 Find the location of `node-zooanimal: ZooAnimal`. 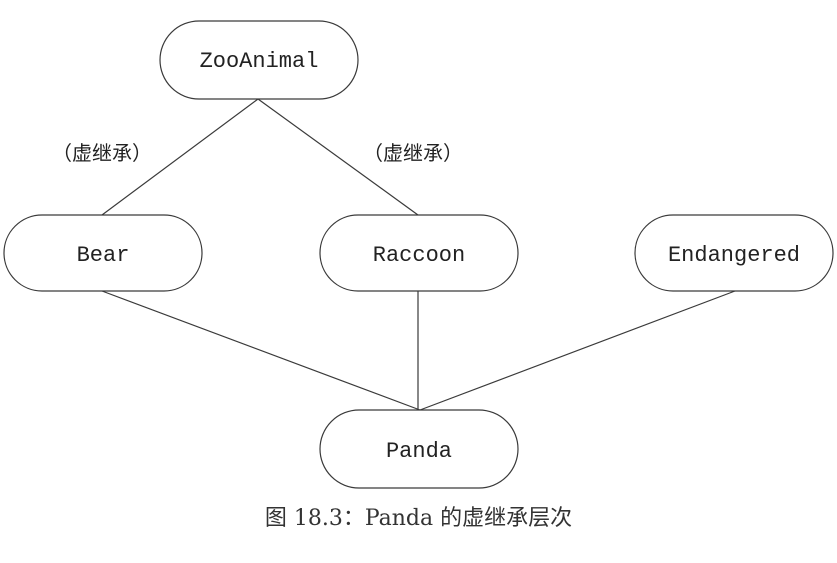

node-zooanimal: ZooAnimal is located at coordinates (259, 60).